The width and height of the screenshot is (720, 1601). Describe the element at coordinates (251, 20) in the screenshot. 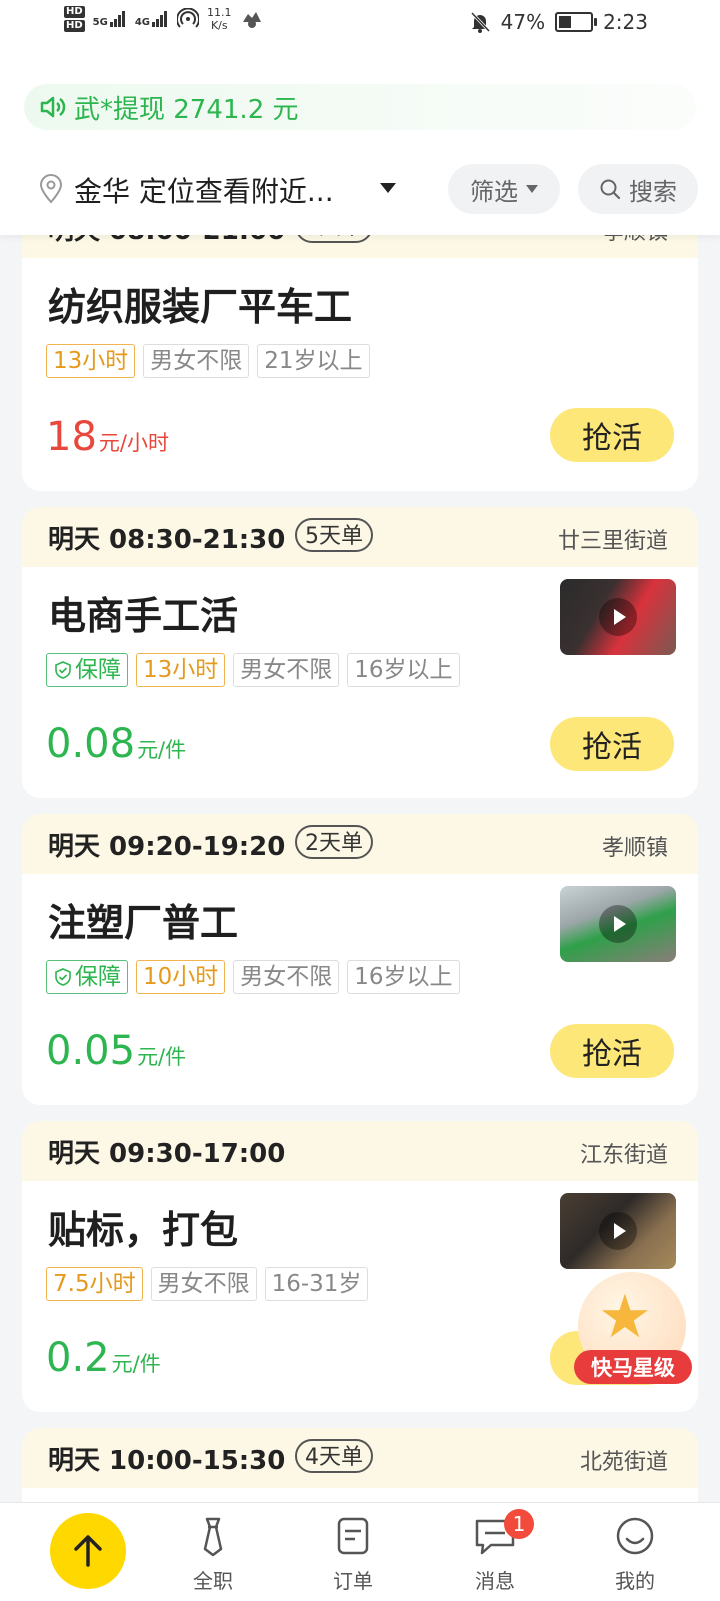

I see `app-notification-icon` at that location.